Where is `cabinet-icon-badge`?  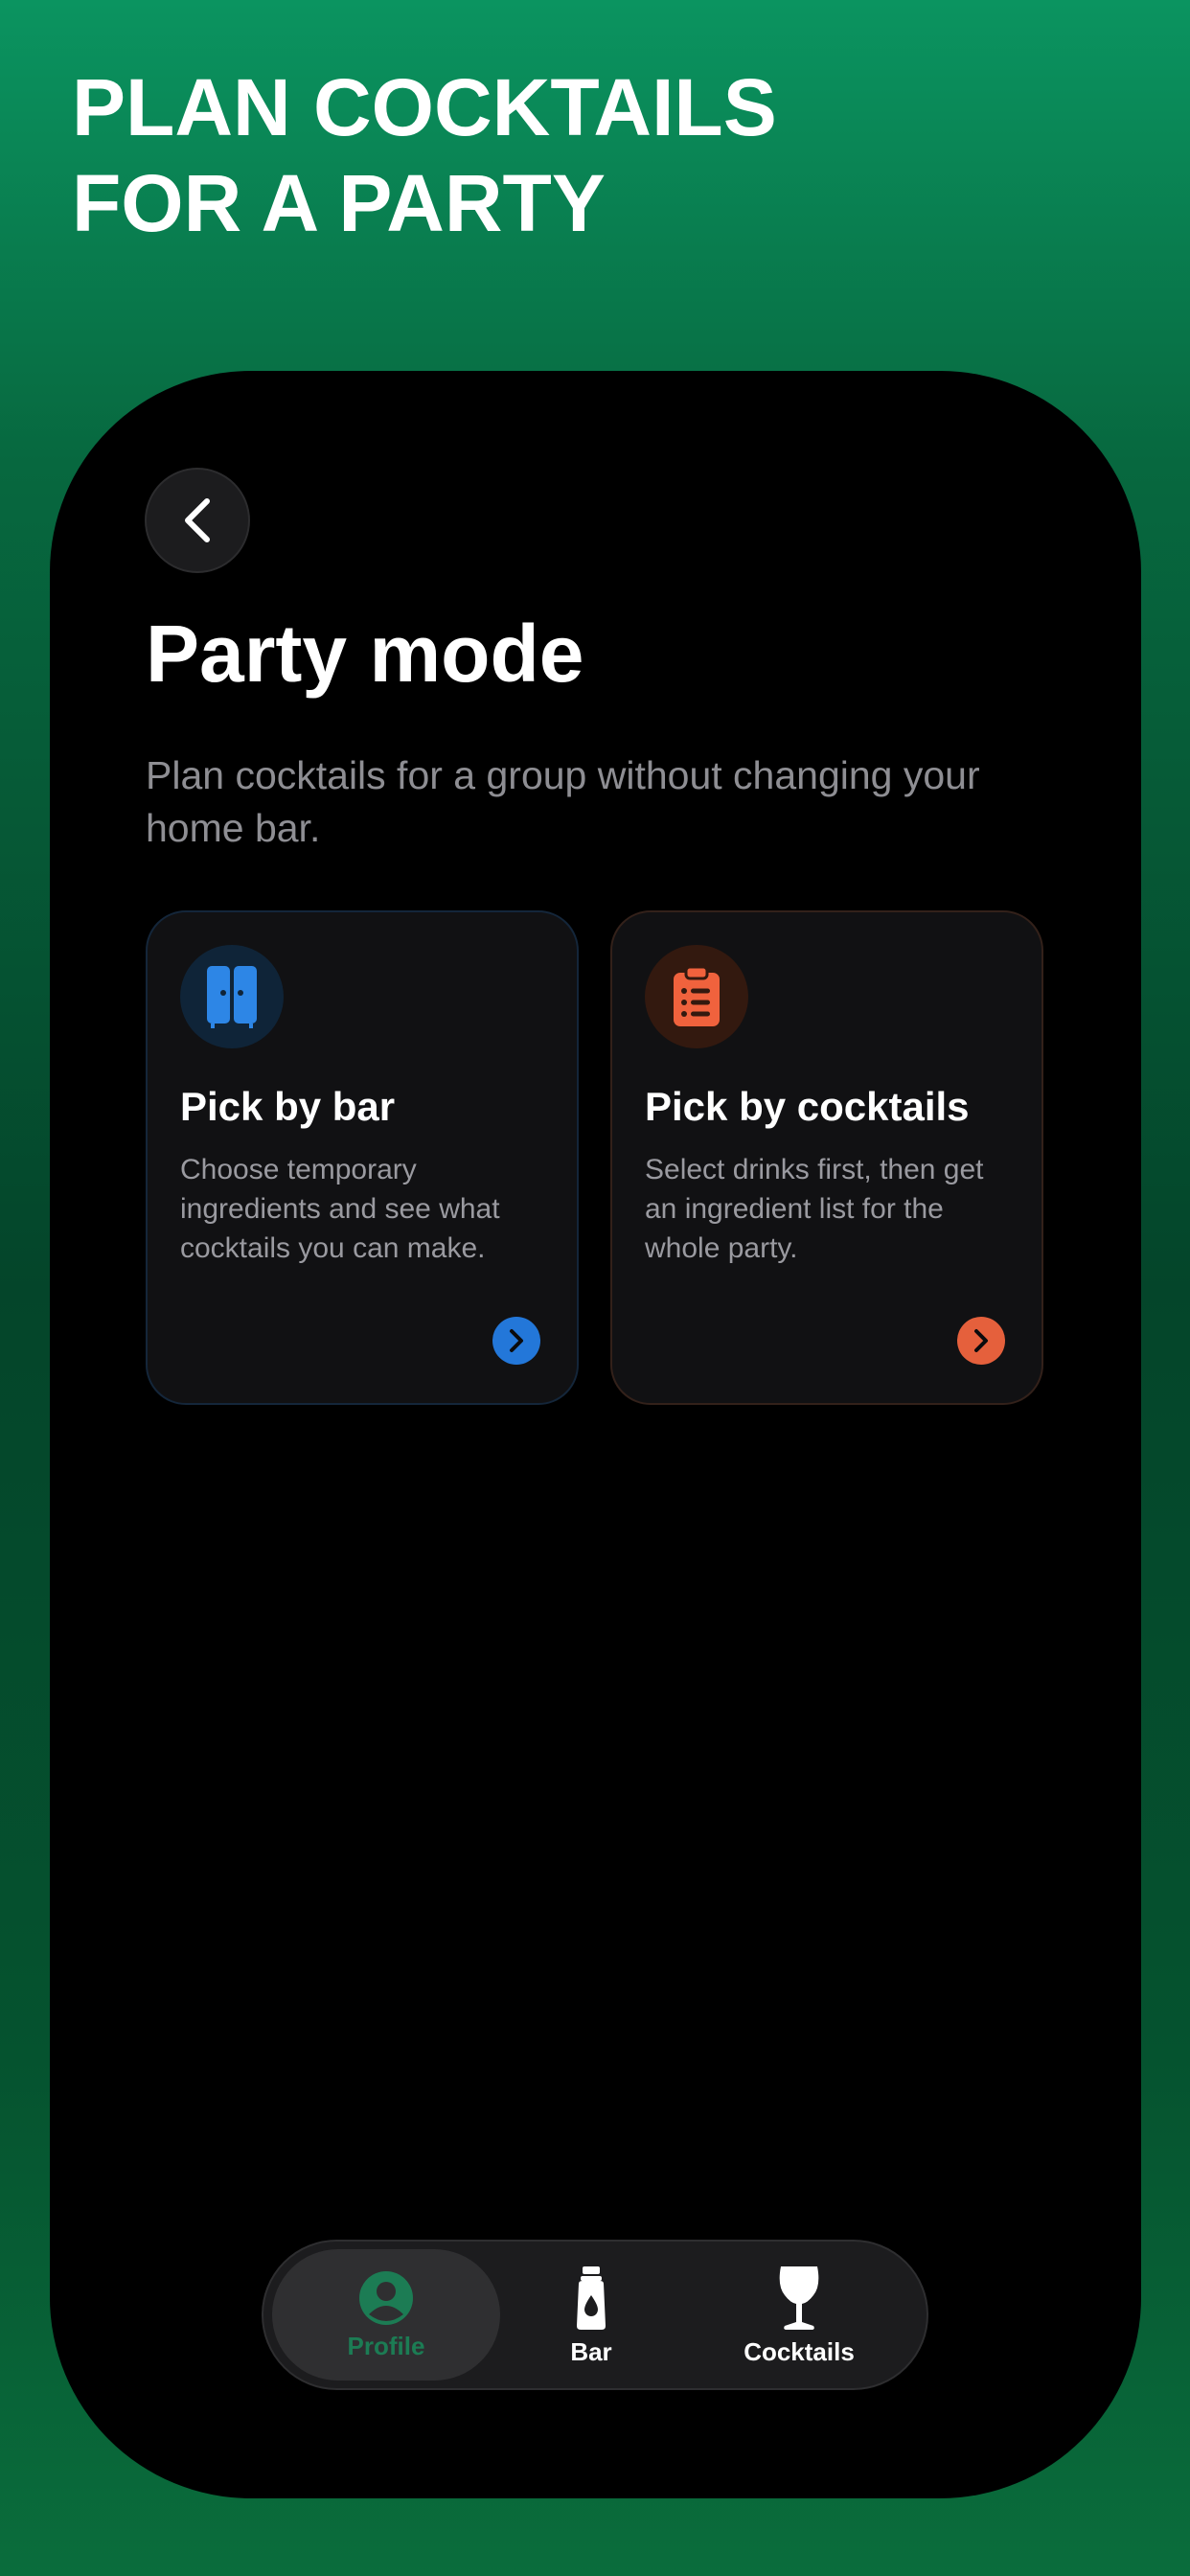 cabinet-icon-badge is located at coordinates (232, 996).